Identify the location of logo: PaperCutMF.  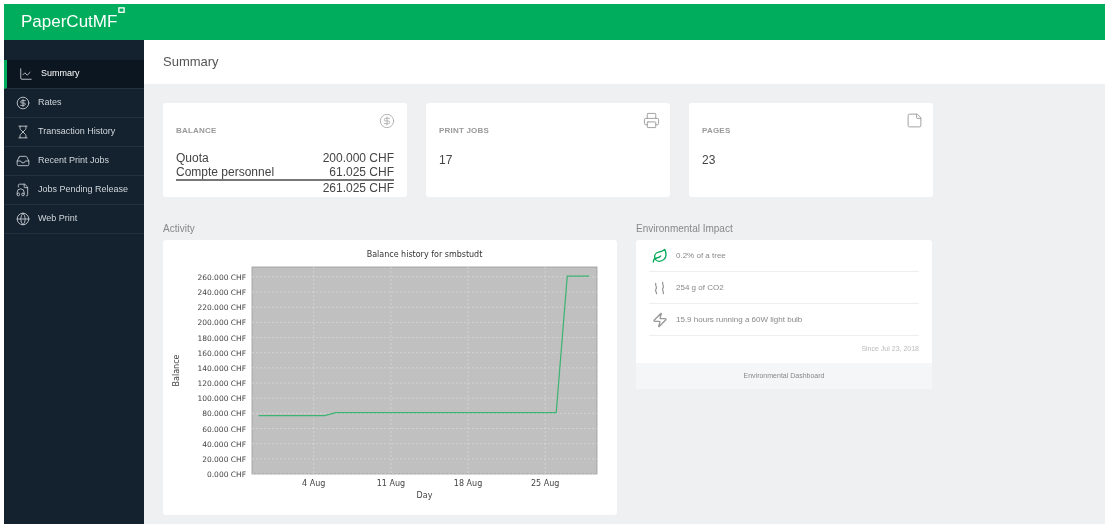
(73, 22).